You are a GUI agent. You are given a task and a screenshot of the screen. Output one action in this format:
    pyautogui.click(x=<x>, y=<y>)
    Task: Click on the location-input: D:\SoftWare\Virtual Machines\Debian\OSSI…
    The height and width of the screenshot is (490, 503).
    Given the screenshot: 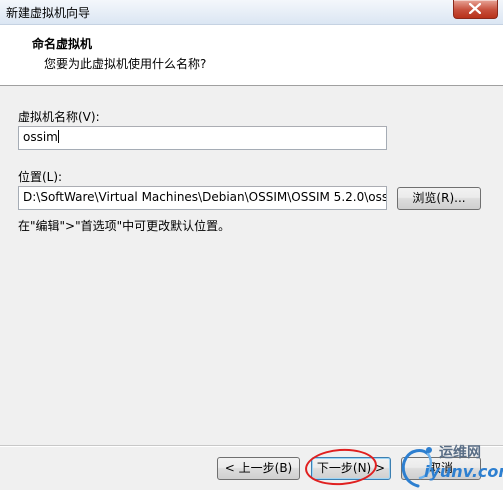 What is the action you would take?
    pyautogui.click(x=202, y=198)
    